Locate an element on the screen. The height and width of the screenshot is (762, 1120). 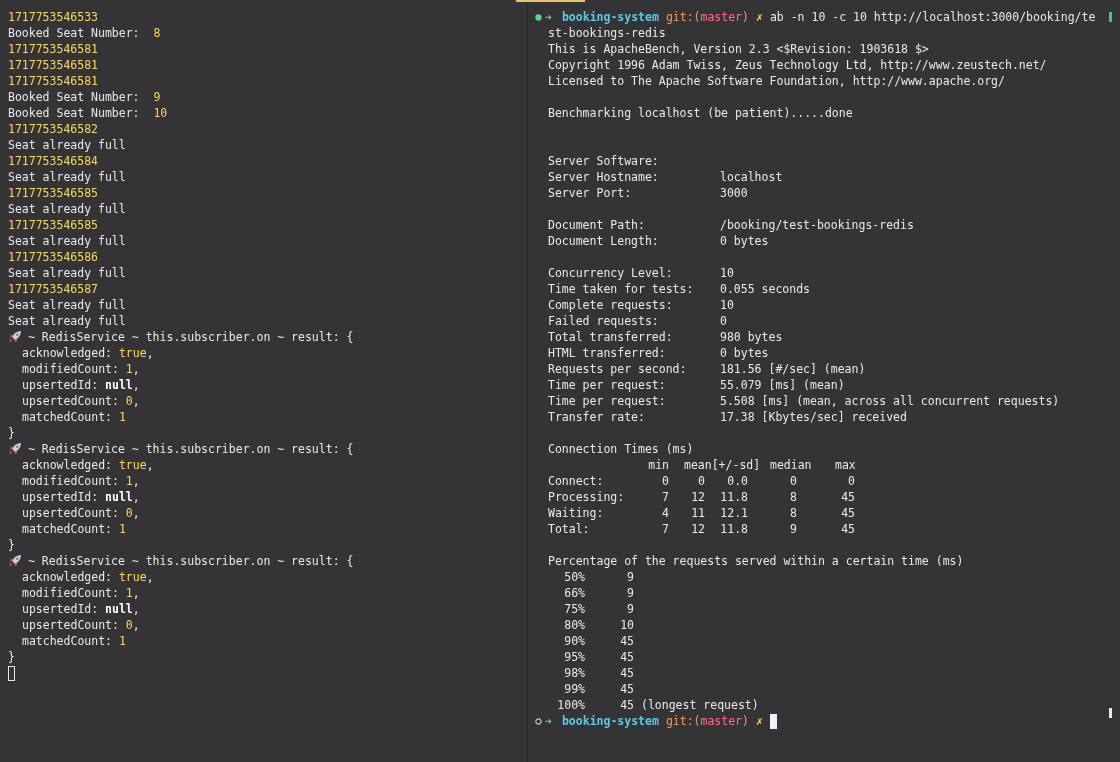
column-header: max is located at coordinates (845, 465).